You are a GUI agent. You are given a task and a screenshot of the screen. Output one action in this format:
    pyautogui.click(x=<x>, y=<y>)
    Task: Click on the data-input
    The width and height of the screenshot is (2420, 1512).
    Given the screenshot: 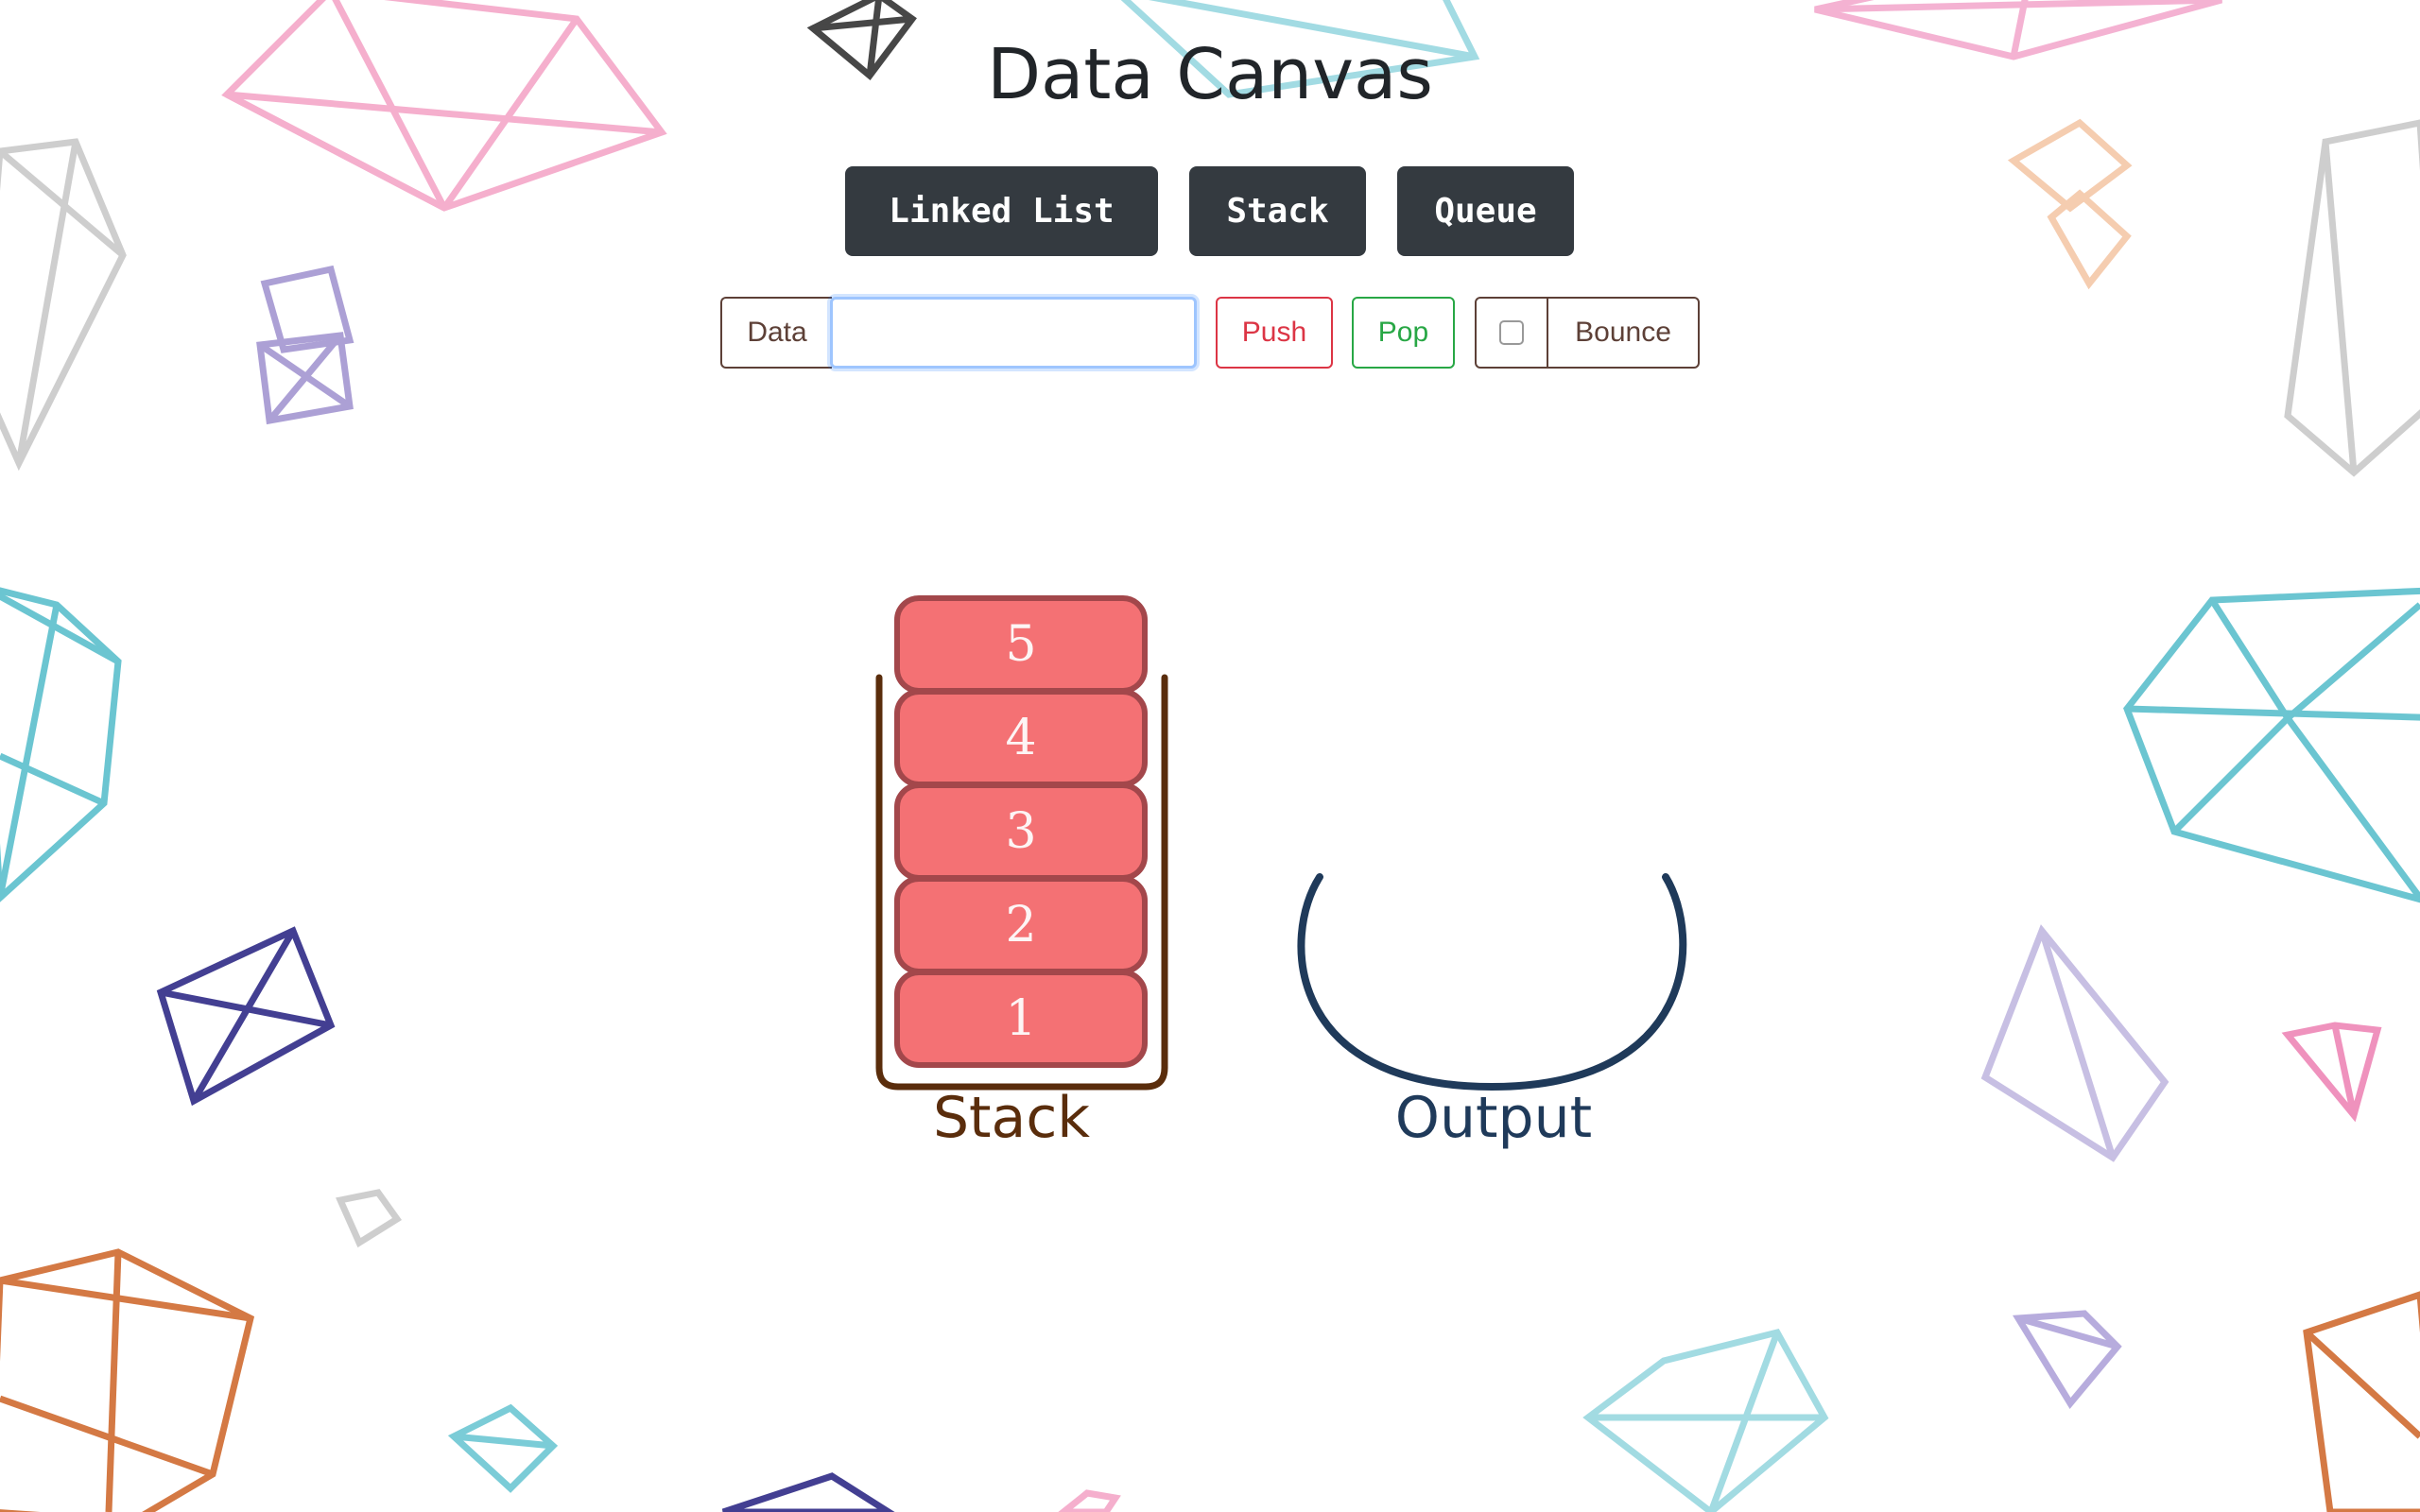 What is the action you would take?
    pyautogui.click(x=1013, y=333)
    